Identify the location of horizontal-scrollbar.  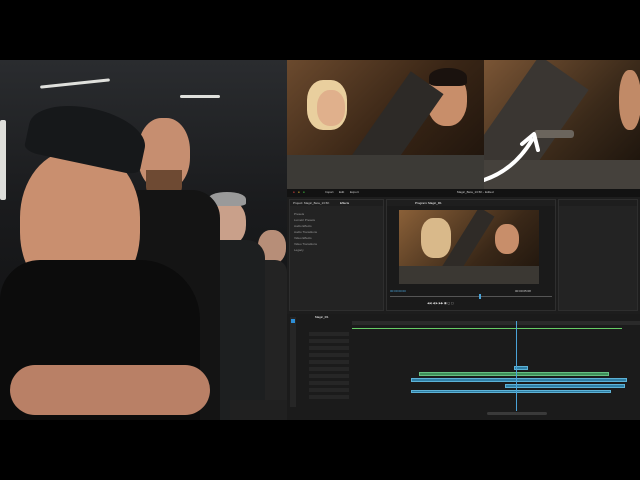
(517, 413).